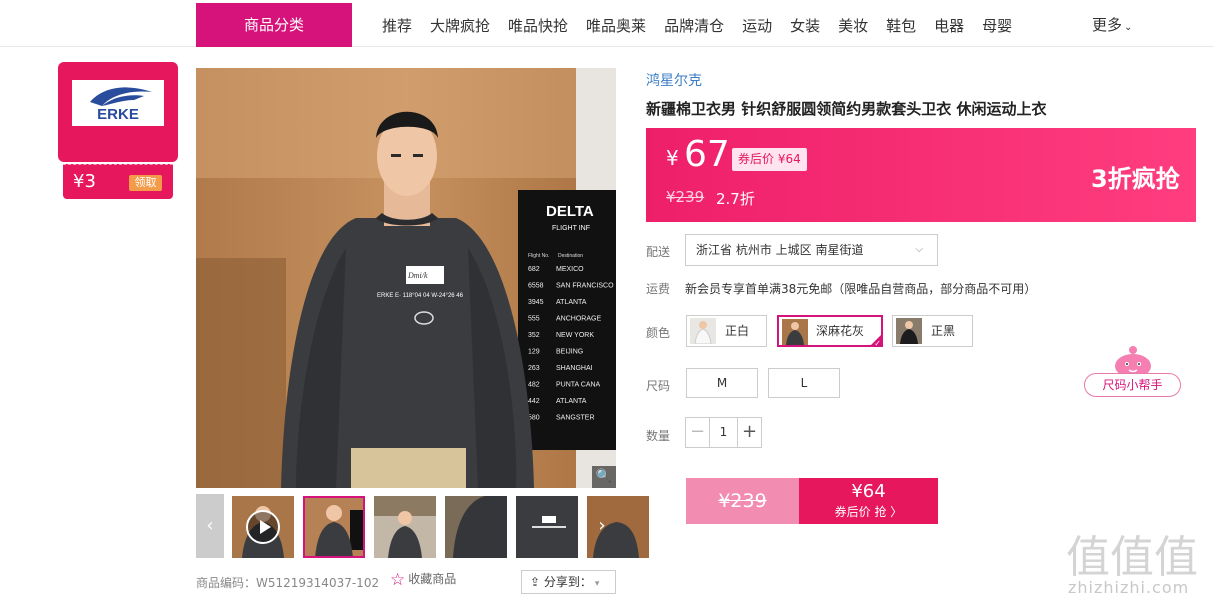  I want to click on board-sign-subtitle: FLIGHT INF, so click(571, 228).